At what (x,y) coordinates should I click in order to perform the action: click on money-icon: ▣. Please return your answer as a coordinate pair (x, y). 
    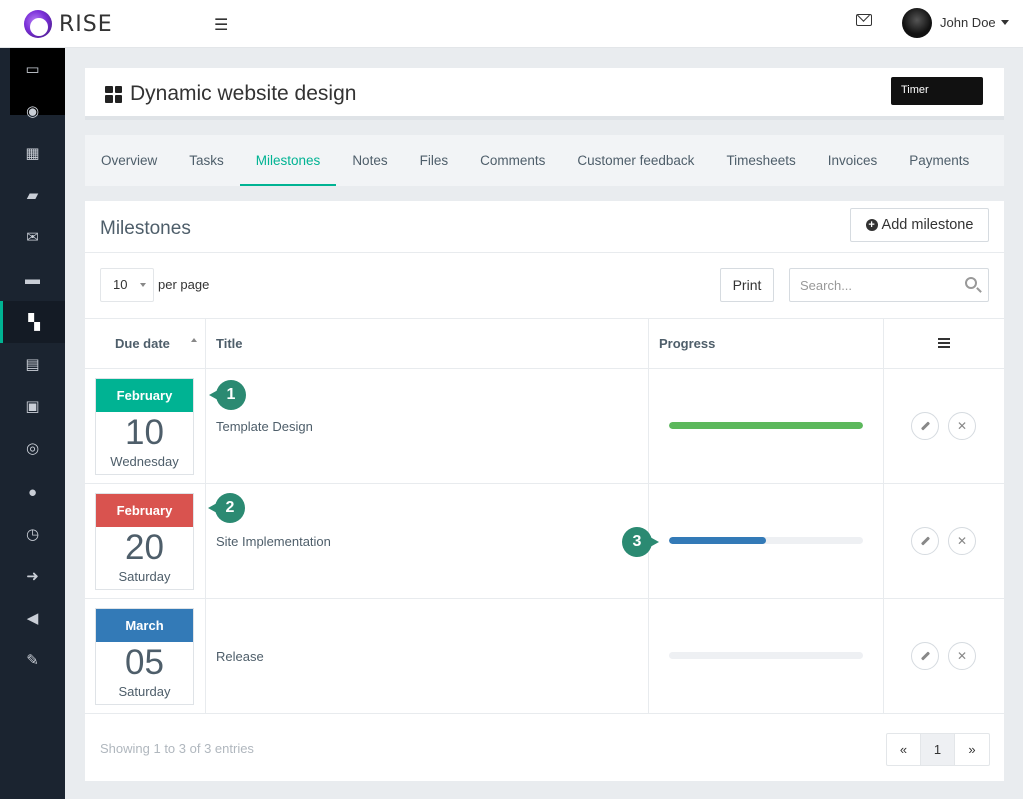
    Looking at the image, I should click on (32, 406).